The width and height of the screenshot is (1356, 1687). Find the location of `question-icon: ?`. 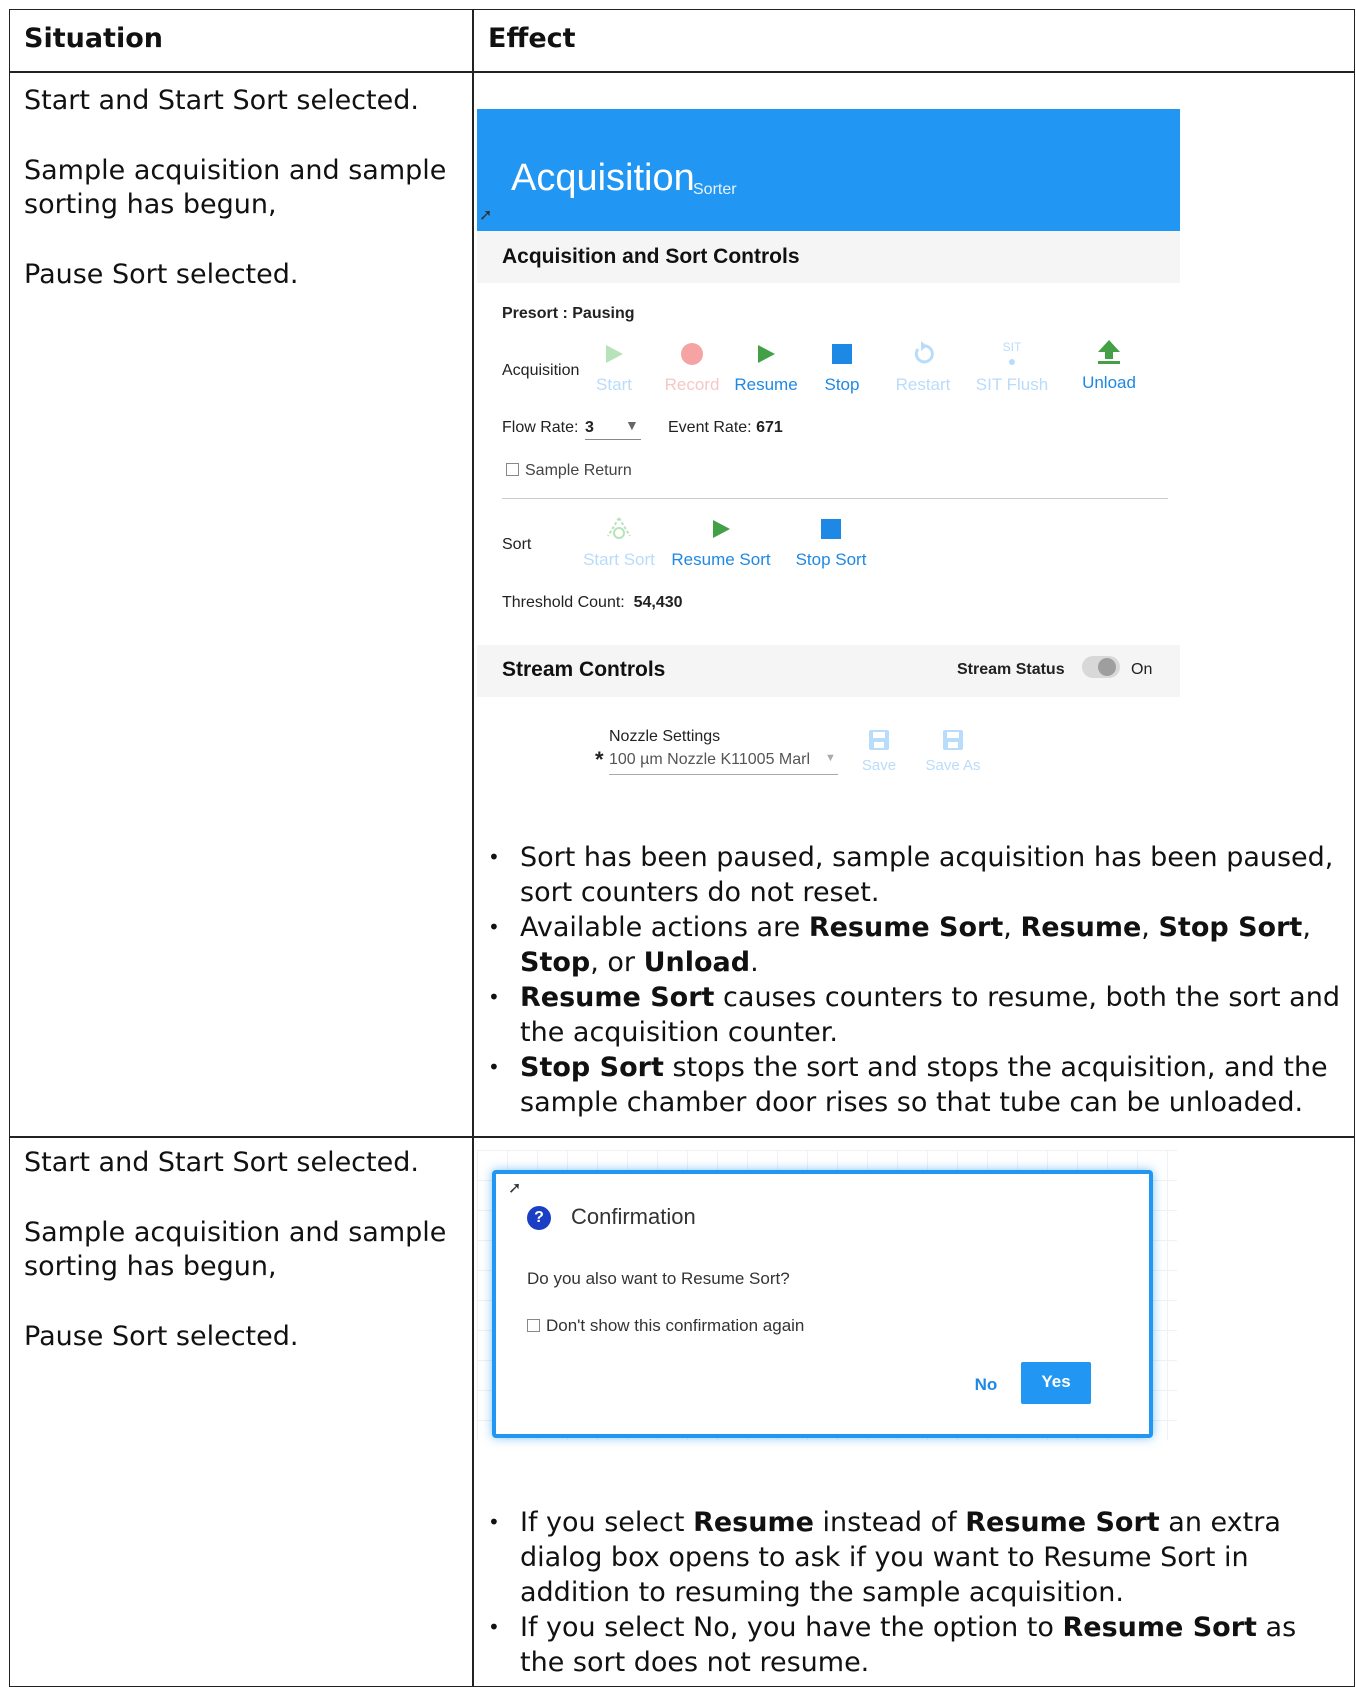

question-icon: ? is located at coordinates (539, 1218).